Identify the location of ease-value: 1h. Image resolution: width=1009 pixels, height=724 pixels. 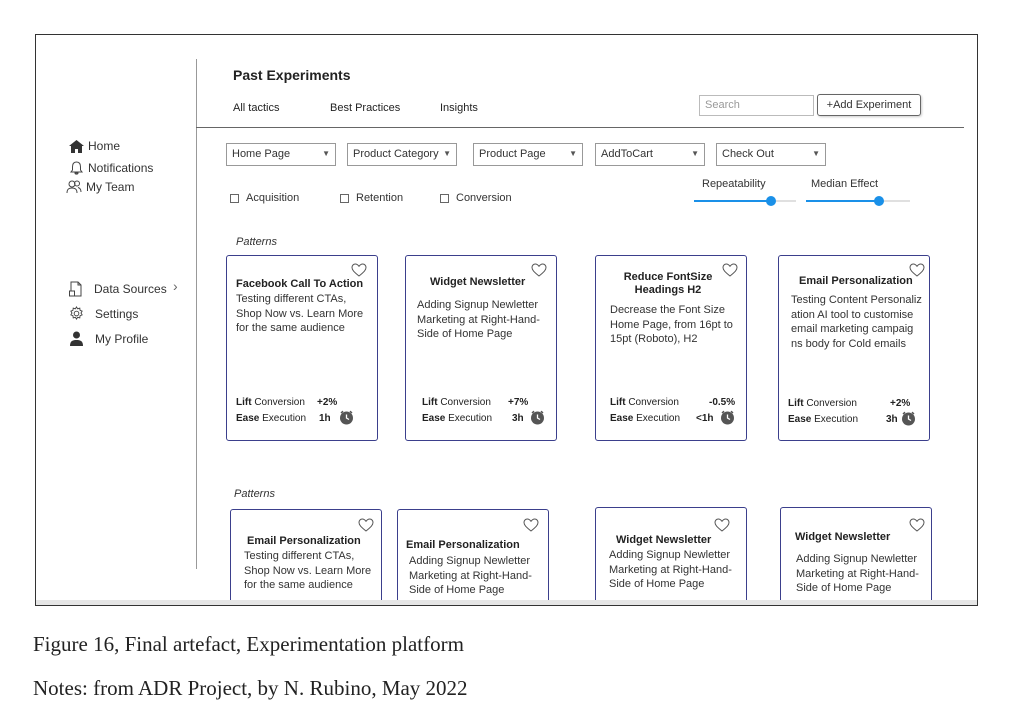
(325, 418).